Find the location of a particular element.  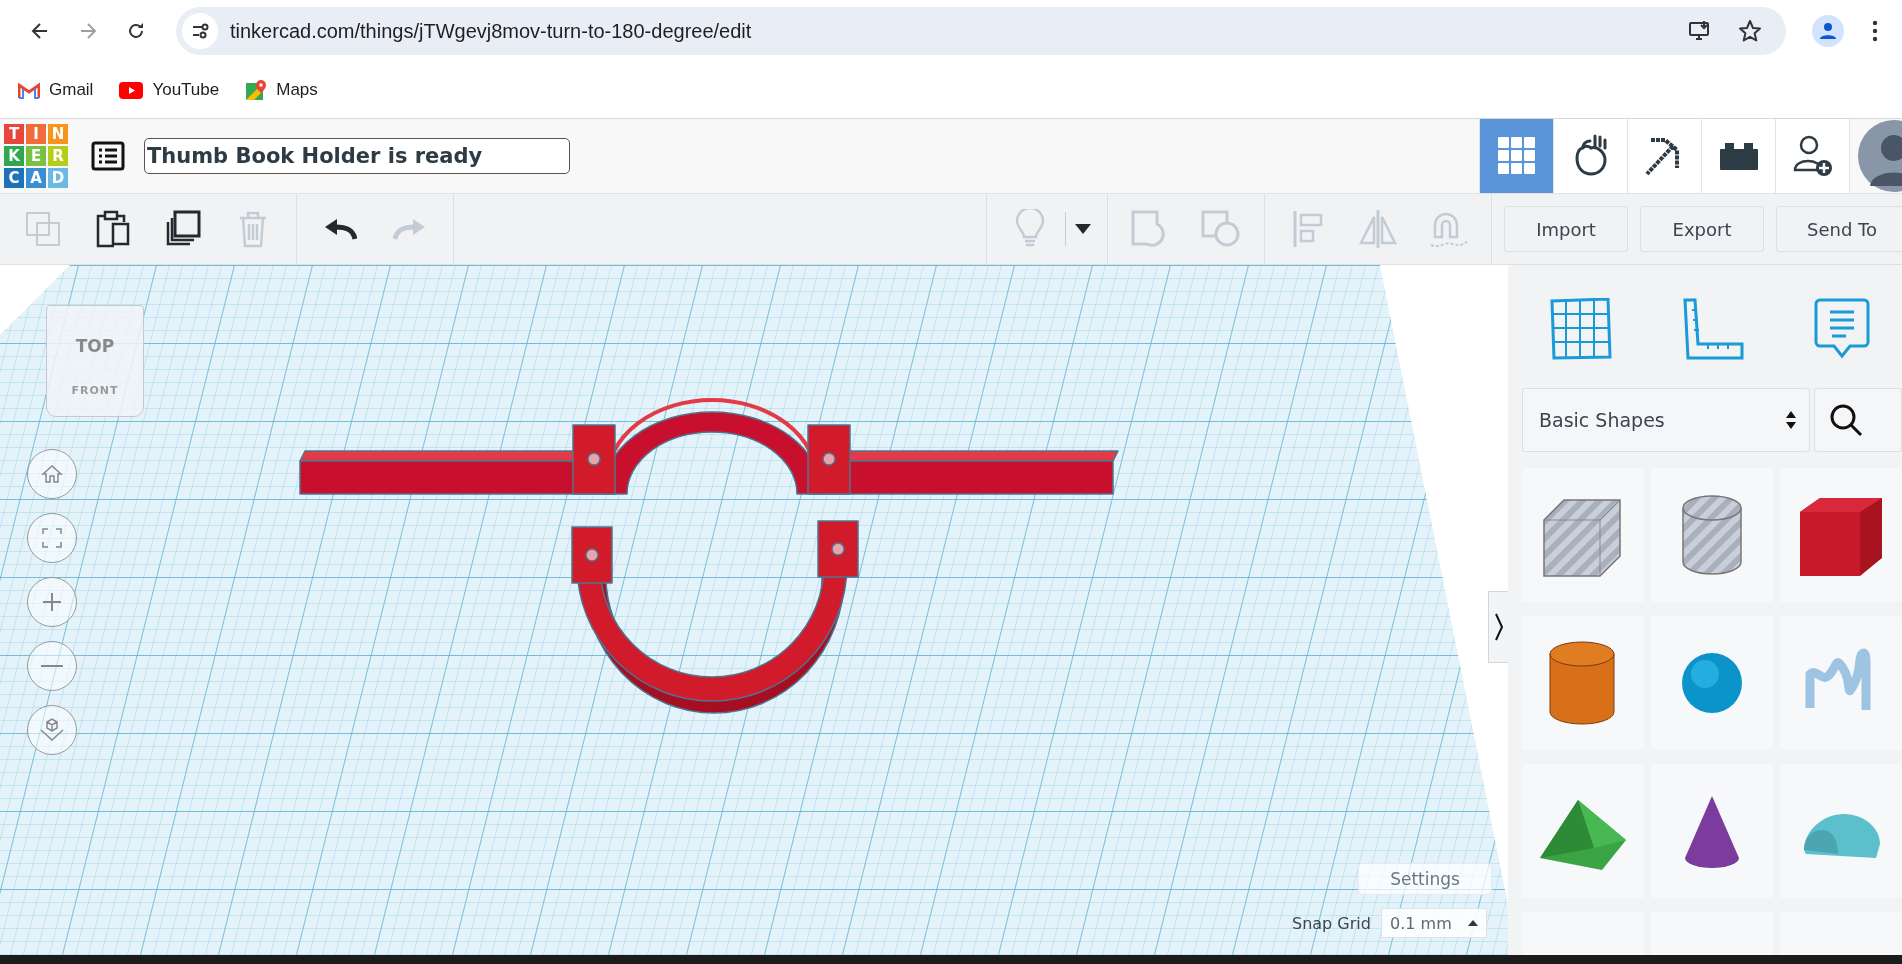

cube-icon is located at coordinates (52, 730).